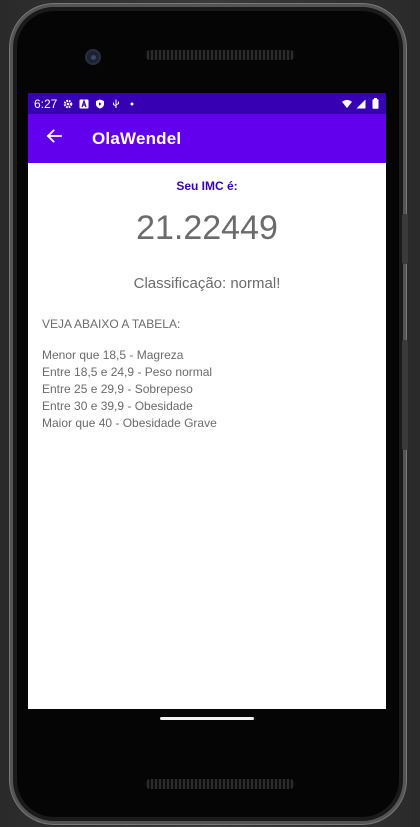 Image resolution: width=420 pixels, height=827 pixels. Describe the element at coordinates (405, 395) in the screenshot. I see `volume-button` at that location.